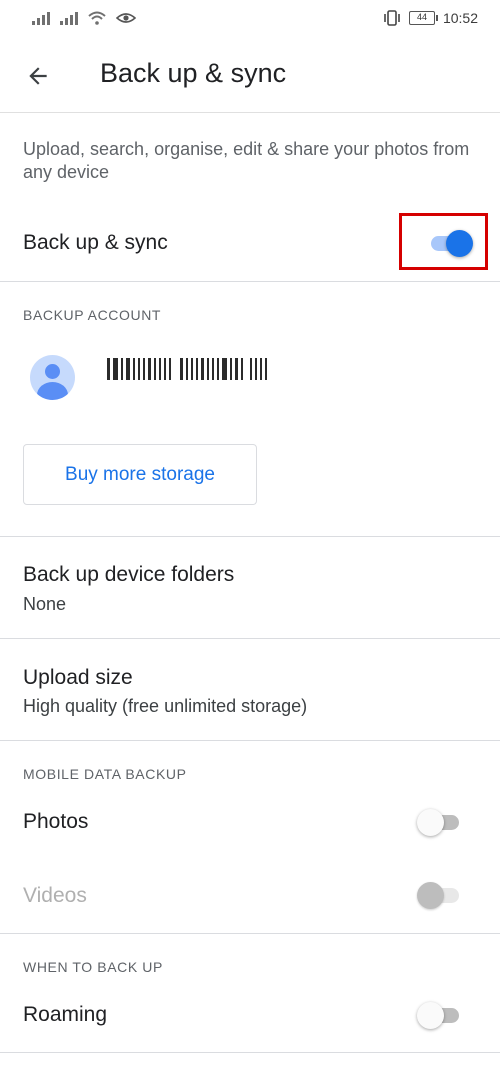 This screenshot has width=500, height=1083. What do you see at coordinates (97, 18) in the screenshot?
I see `wifi-icon` at bounding box center [97, 18].